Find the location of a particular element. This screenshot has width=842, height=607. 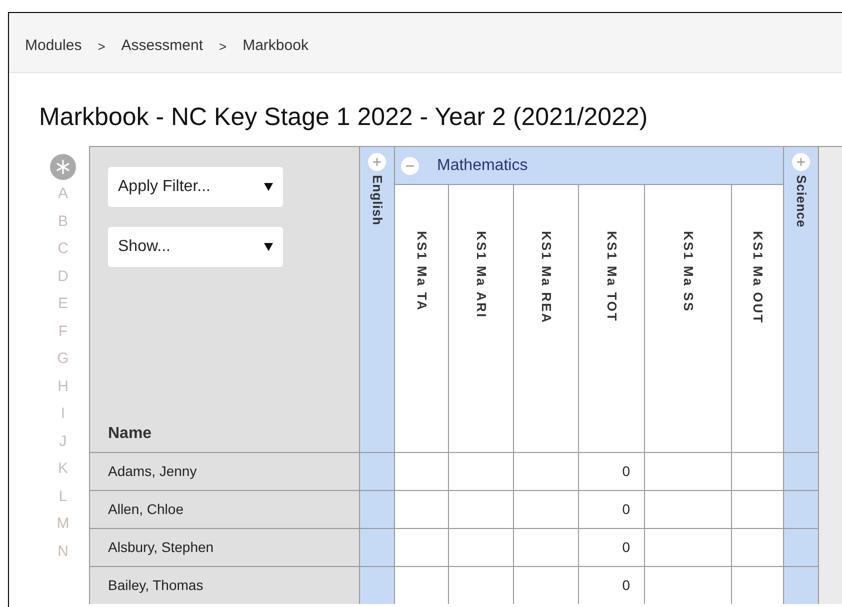

index-letter: L is located at coordinates (63, 496).